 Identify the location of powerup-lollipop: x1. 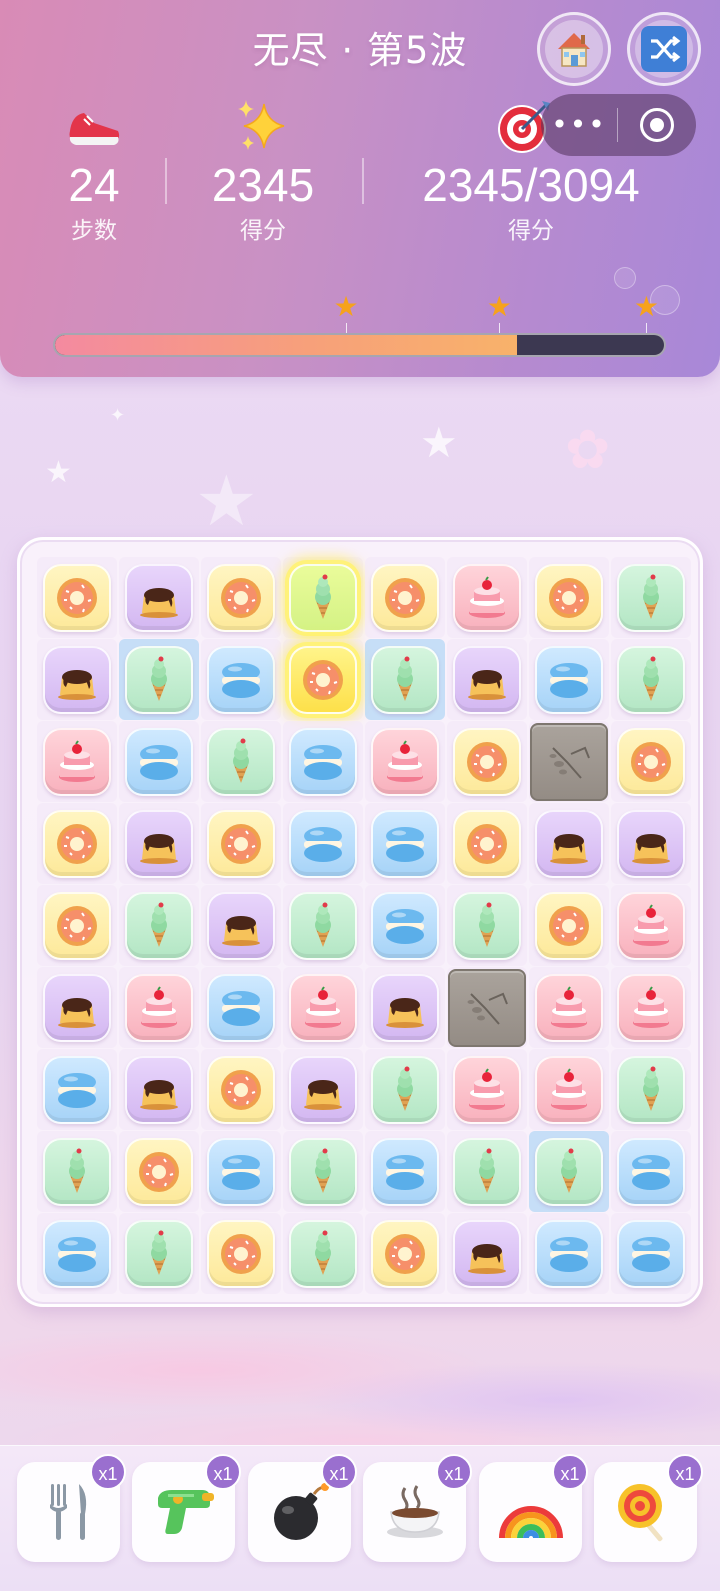
(648, 1508).